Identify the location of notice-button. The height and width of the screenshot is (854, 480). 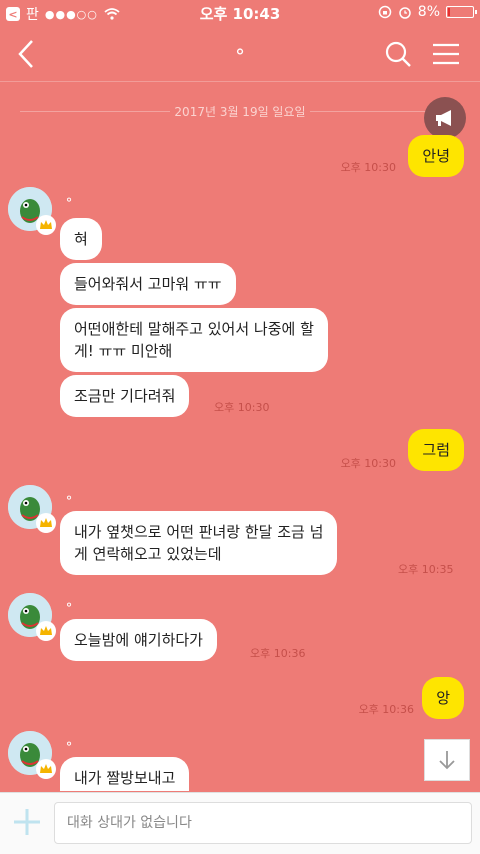
(445, 118).